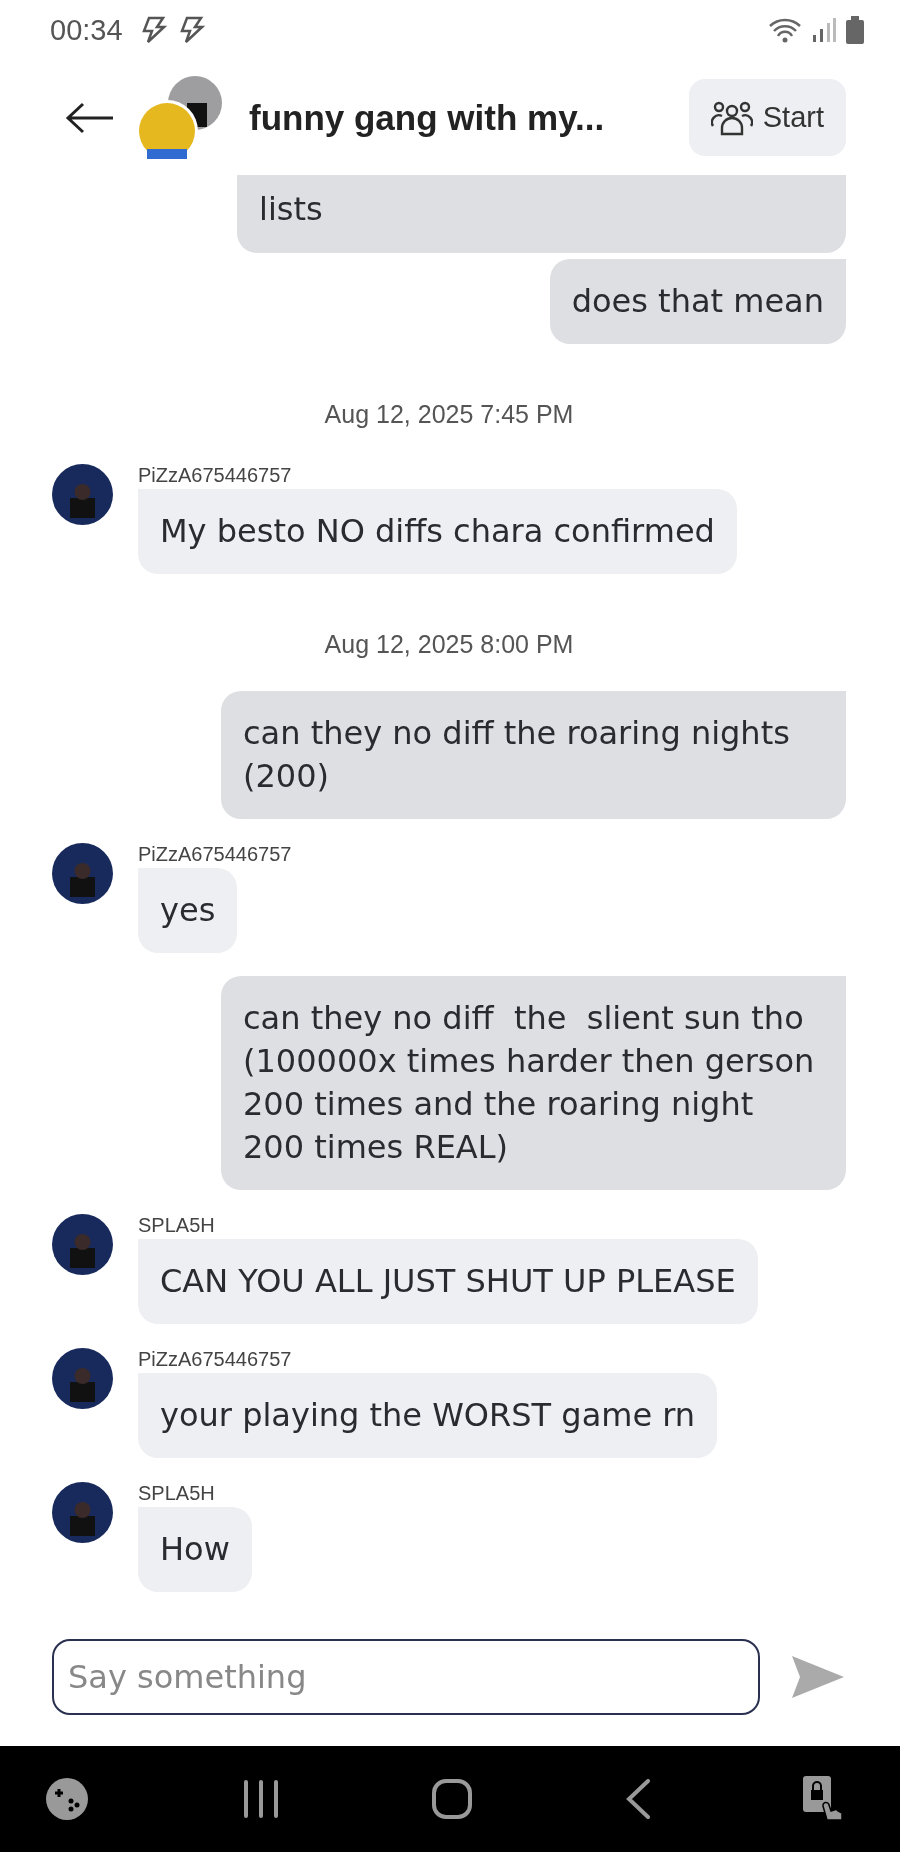 This screenshot has height=1852, width=900. I want to click on start-button: Start, so click(767, 117).